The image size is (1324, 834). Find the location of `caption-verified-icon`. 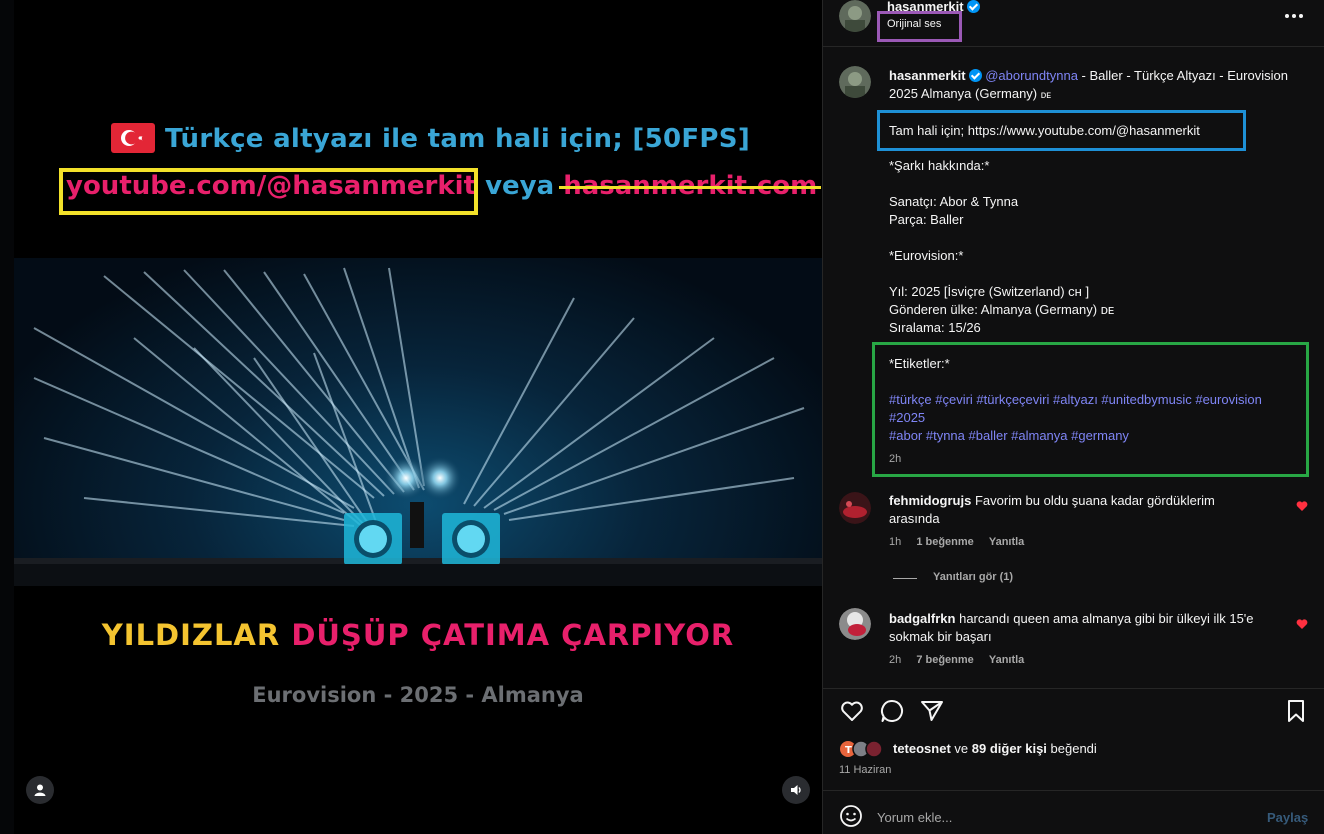

caption-verified-icon is located at coordinates (975, 75).